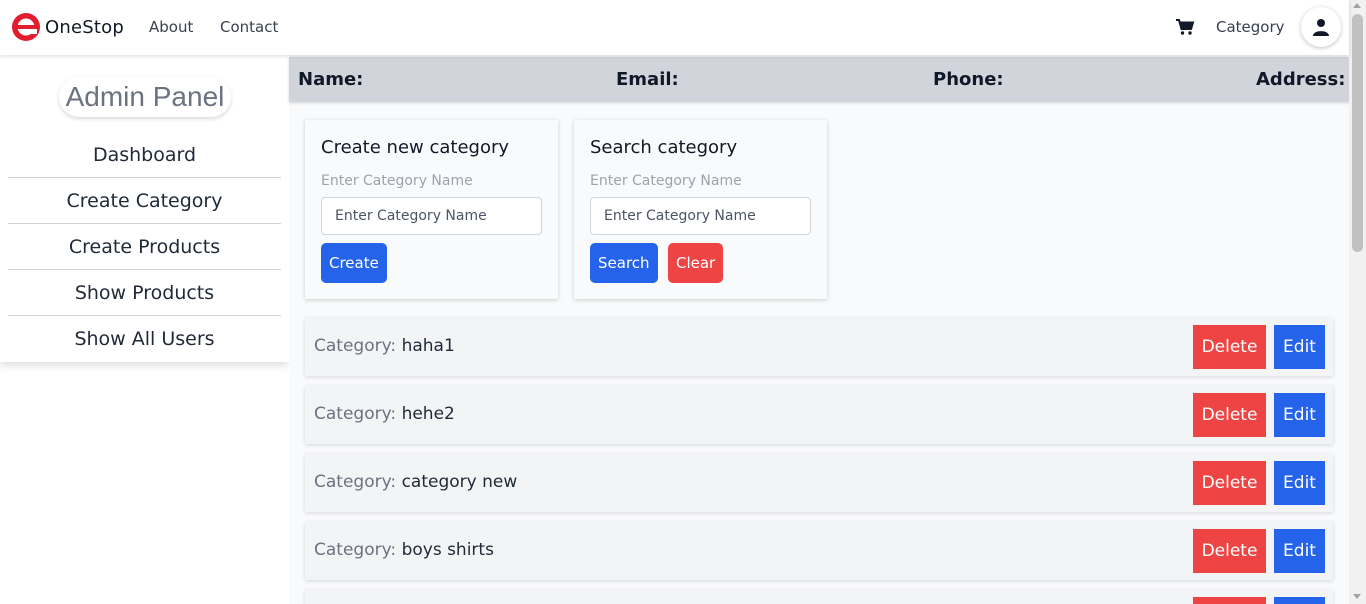 This screenshot has width=1366, height=604. What do you see at coordinates (819, 79) in the screenshot?
I see `user-info-bar: Name: Email: Phone: Address:` at bounding box center [819, 79].